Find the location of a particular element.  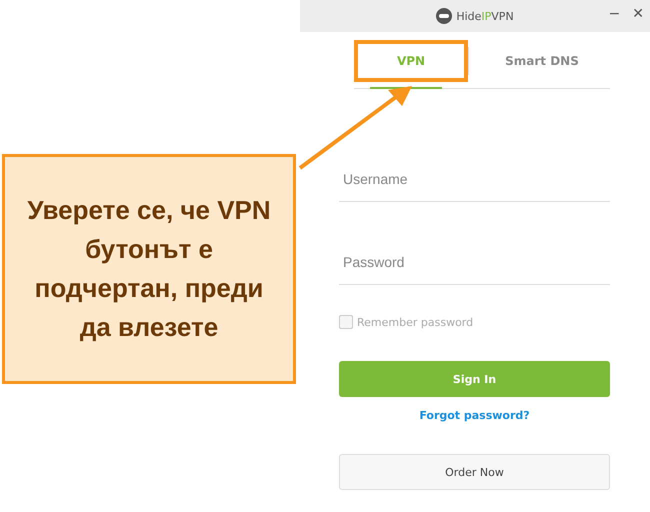

minimize-button: − is located at coordinates (614, 14).